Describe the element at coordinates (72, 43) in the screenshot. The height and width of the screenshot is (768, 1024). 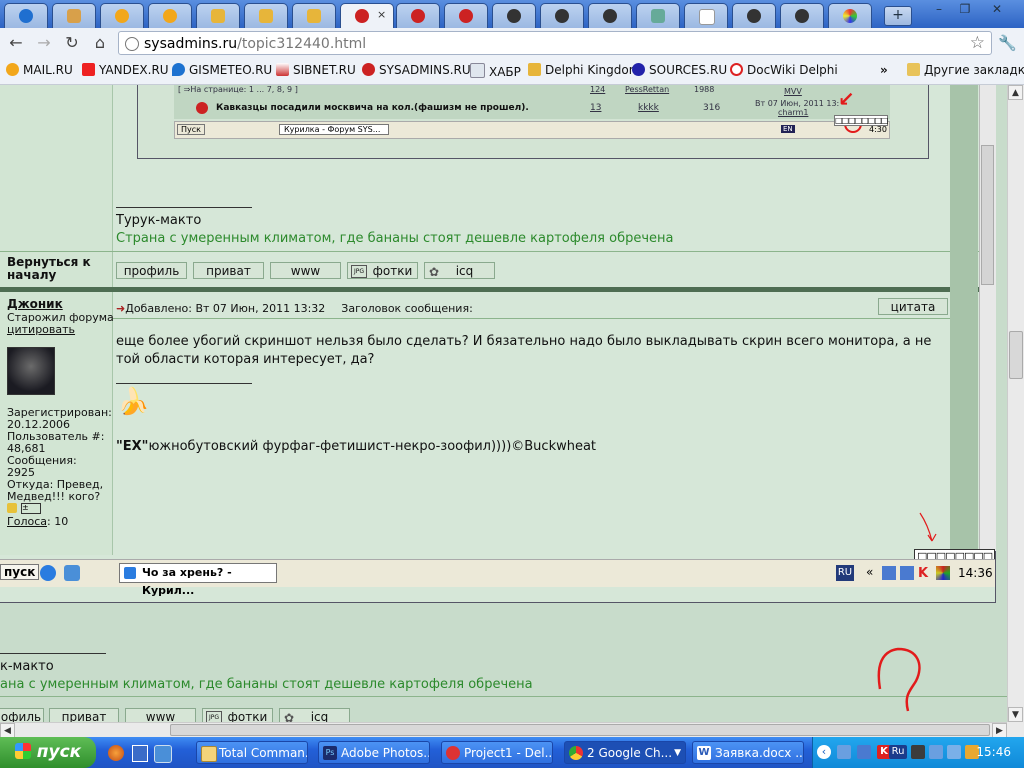
I see `reload-icon: ↻` at that location.